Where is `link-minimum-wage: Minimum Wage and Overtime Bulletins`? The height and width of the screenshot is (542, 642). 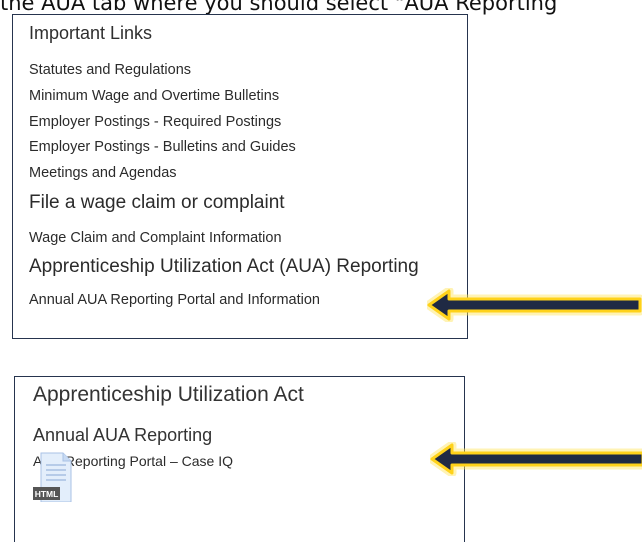 link-minimum-wage: Minimum Wage and Overtime Bulletins is located at coordinates (154, 96).